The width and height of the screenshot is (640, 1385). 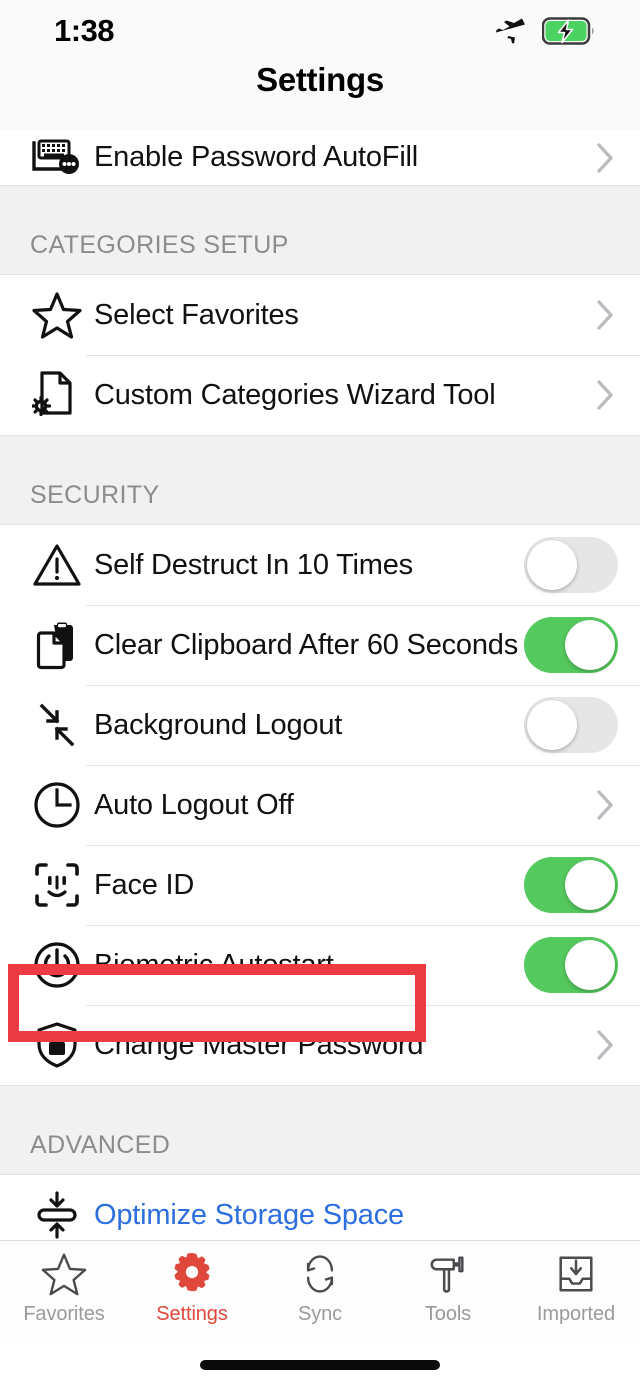 I want to click on toggle-clear-clipboard, so click(x=571, y=645).